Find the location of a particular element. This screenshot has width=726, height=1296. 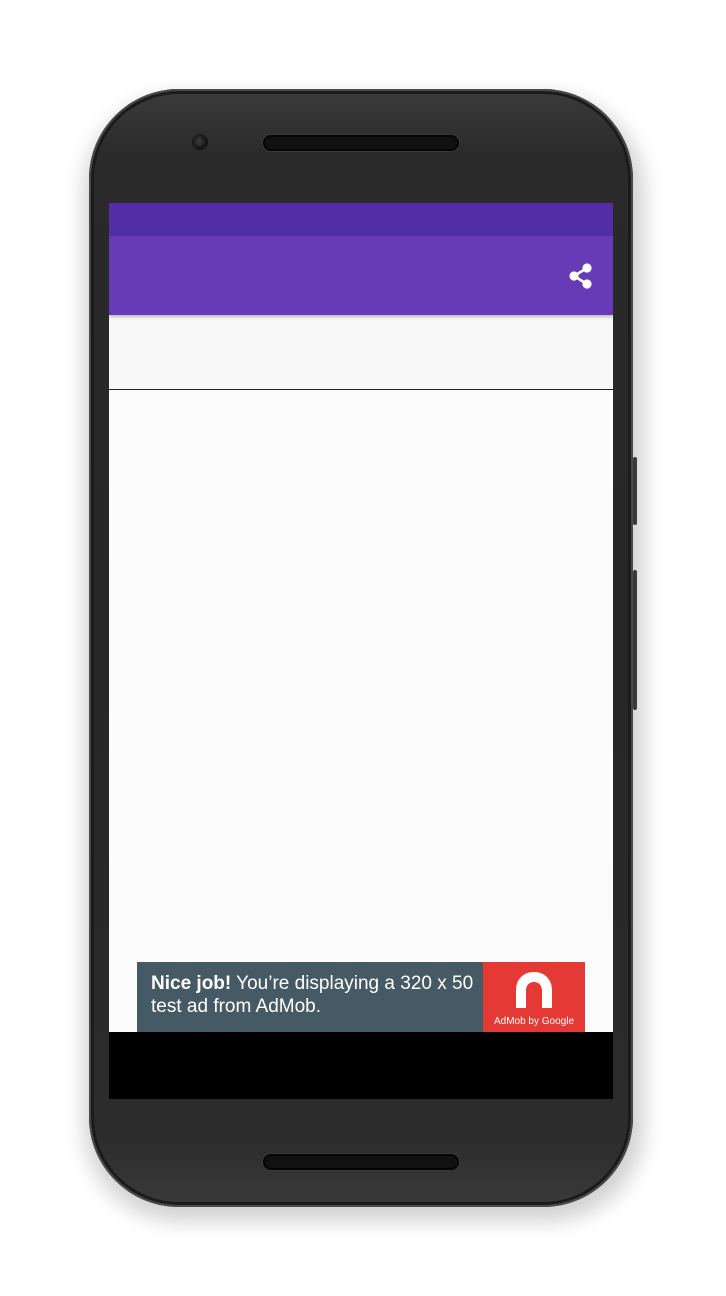

share-button is located at coordinates (581, 276).